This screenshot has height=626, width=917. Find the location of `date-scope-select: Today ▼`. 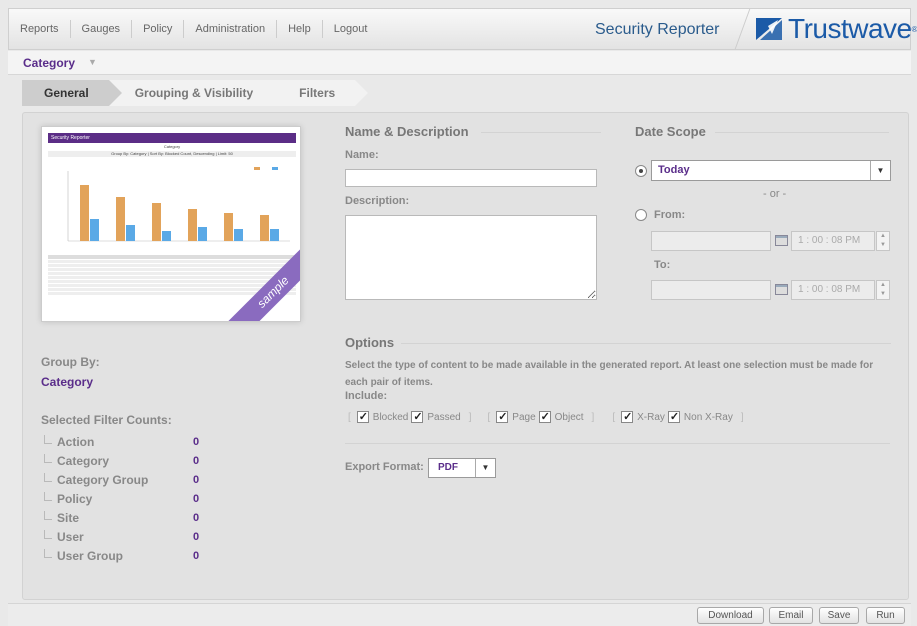

date-scope-select: Today ▼ is located at coordinates (771, 170).